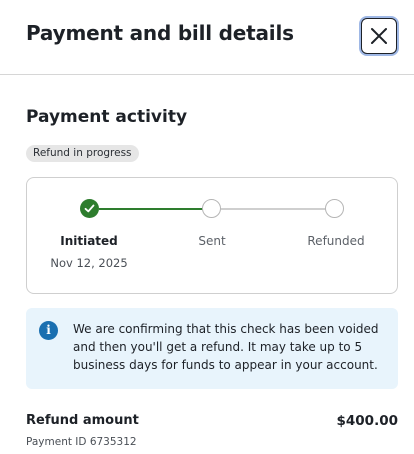 Image resolution: width=414 pixels, height=454 pixels. I want to click on dialog-title: Payment and bill details, so click(160, 33).